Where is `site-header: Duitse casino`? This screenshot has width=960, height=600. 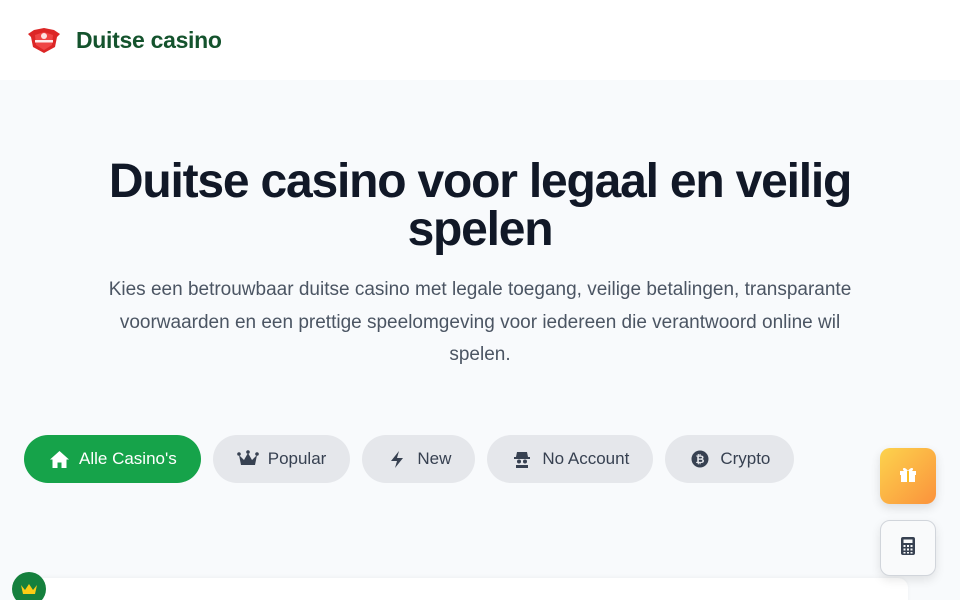
site-header: Duitse casino is located at coordinates (480, 40).